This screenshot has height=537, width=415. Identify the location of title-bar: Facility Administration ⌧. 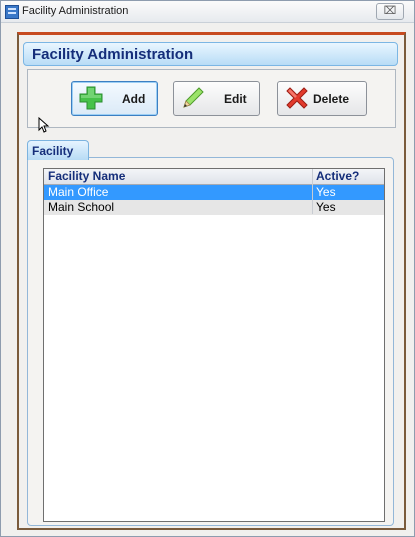
(207, 12).